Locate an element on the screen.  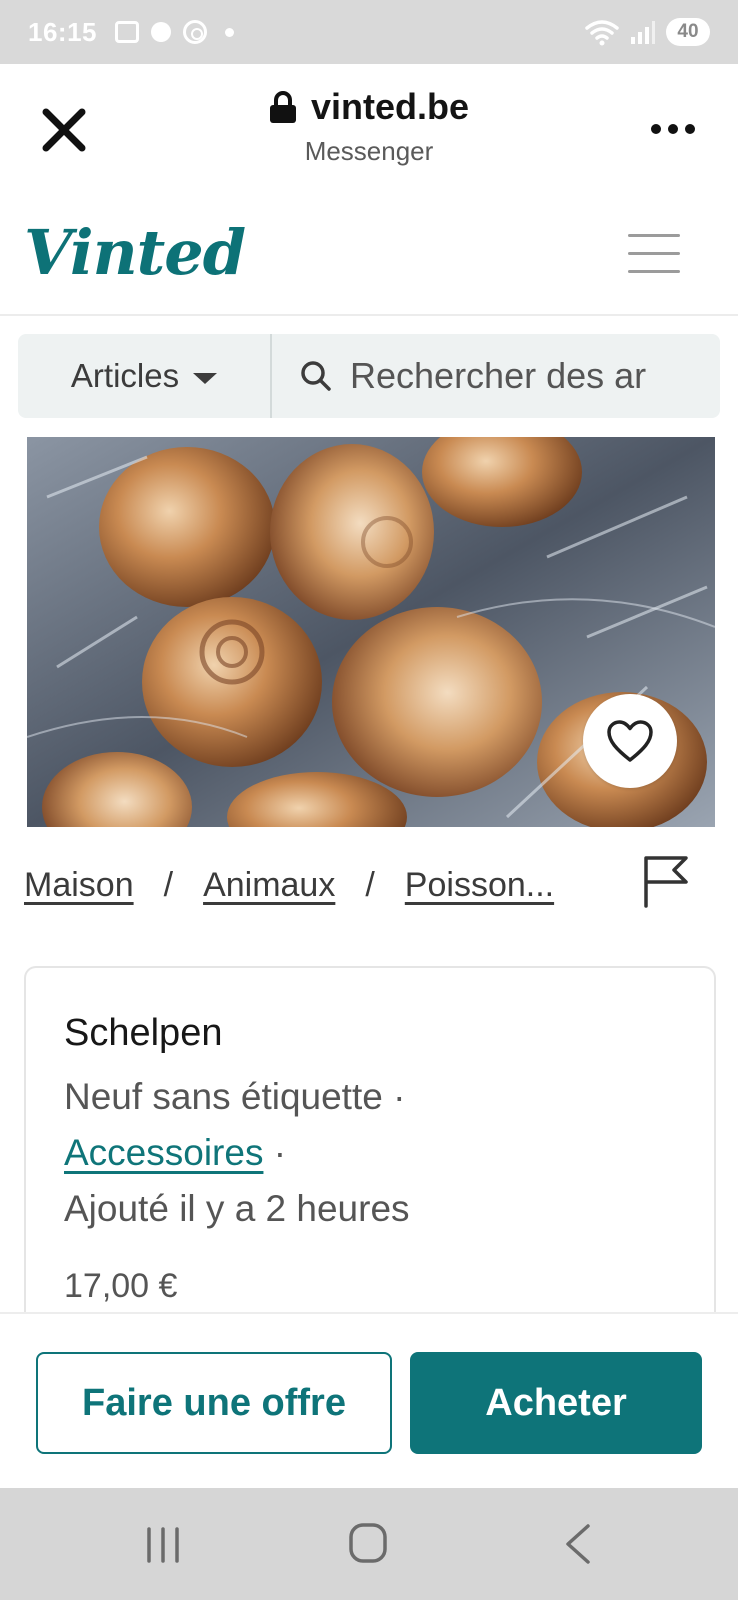
url-subtitle: Messenger is located at coordinates (369, 151).